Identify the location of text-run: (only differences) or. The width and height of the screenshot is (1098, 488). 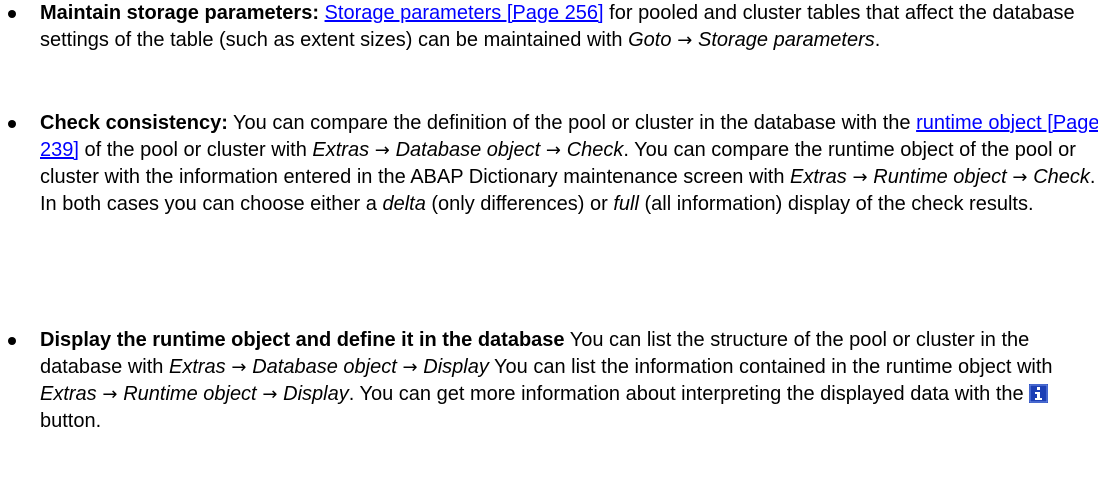
(519, 204).